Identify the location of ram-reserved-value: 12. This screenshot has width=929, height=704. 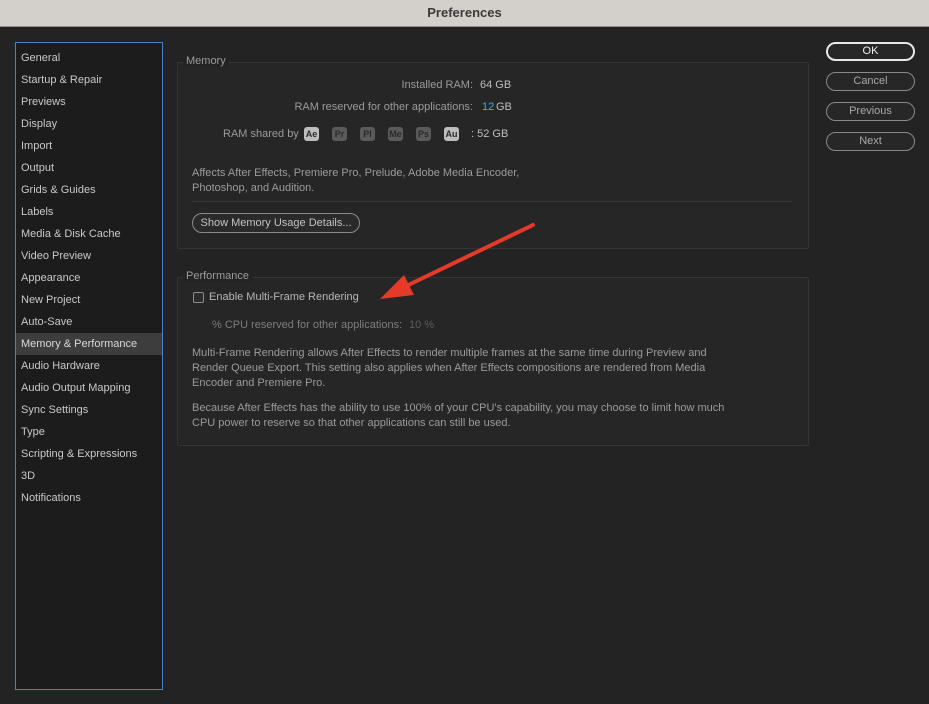
(488, 107).